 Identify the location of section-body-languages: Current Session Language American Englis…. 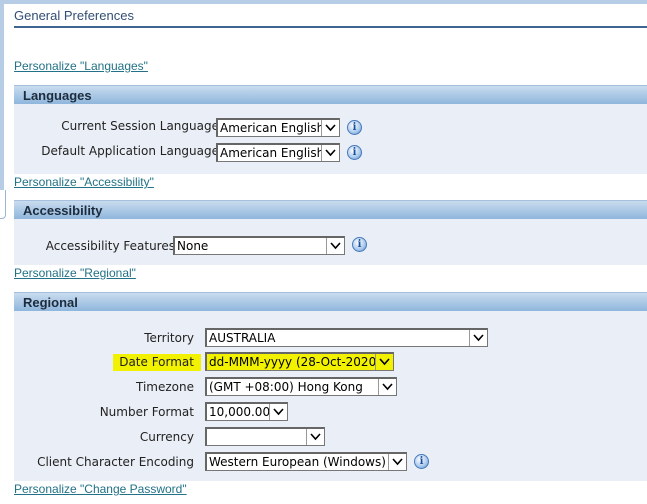
(330, 139).